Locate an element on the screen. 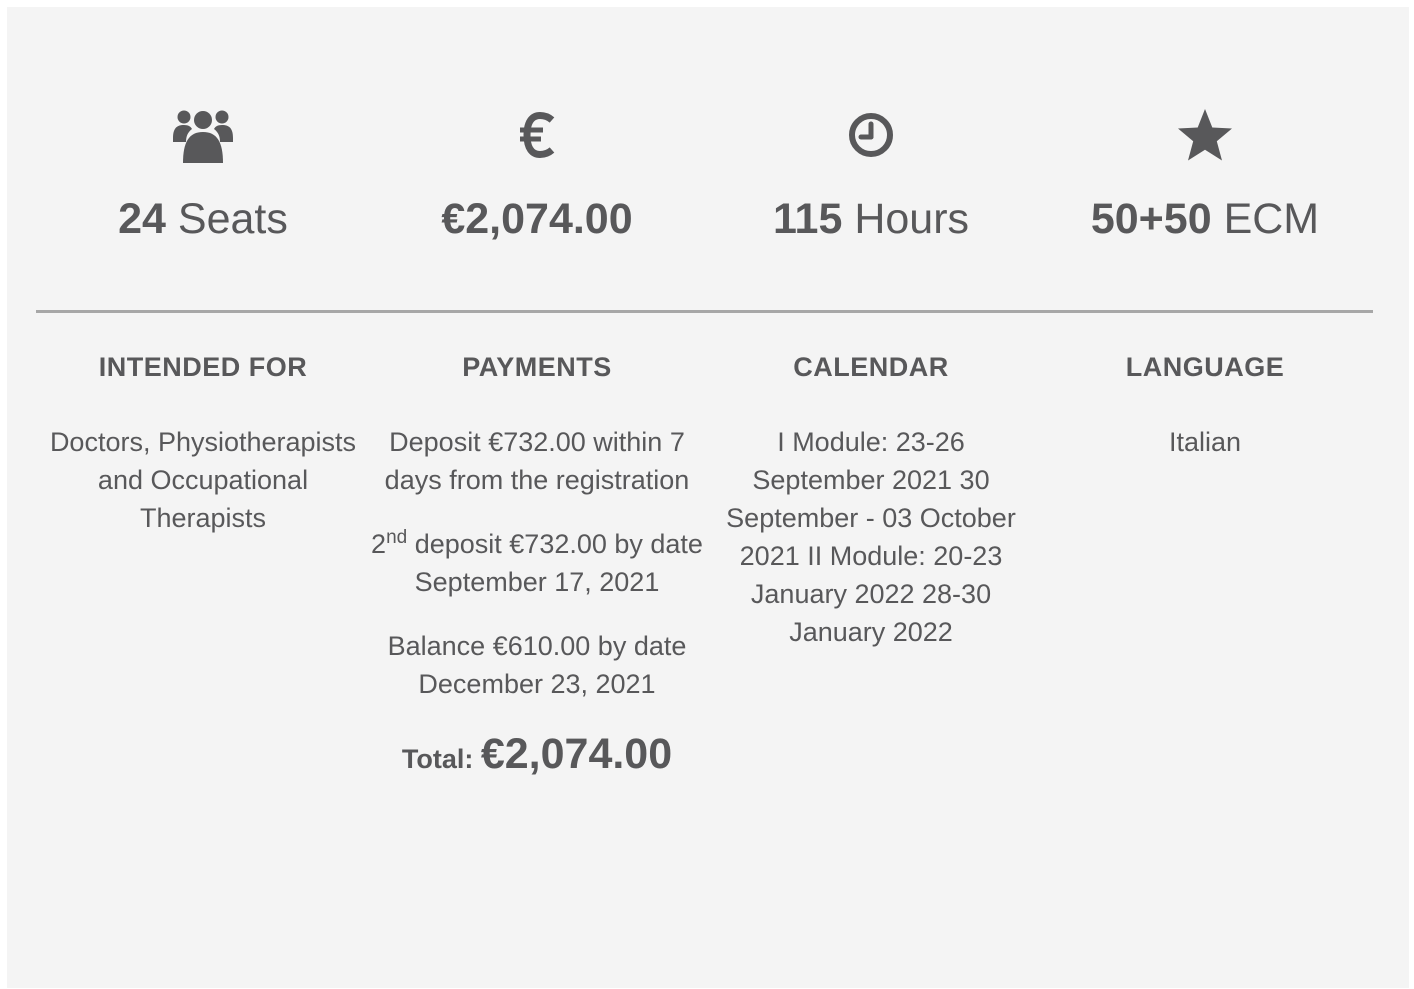 This screenshot has width=1414, height=989. second-deposit-ordinal: nd is located at coordinates (397, 537).